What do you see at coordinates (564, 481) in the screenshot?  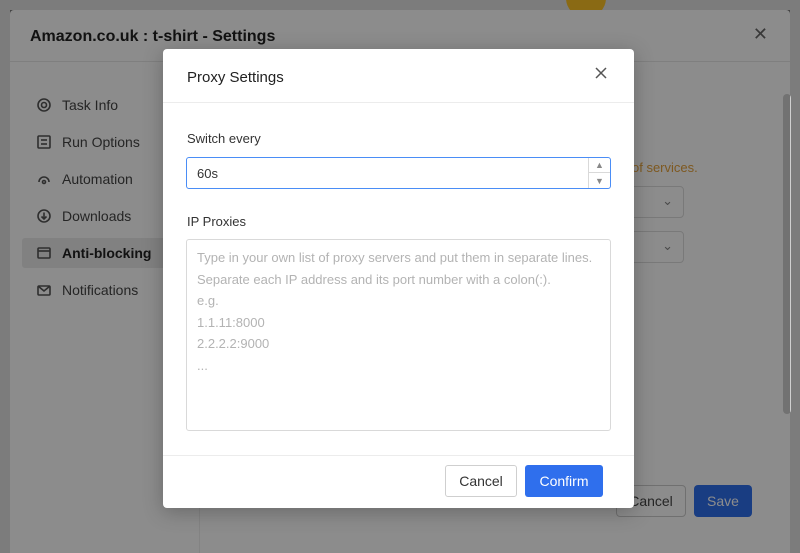 I see `confirm-button: Confirm` at bounding box center [564, 481].